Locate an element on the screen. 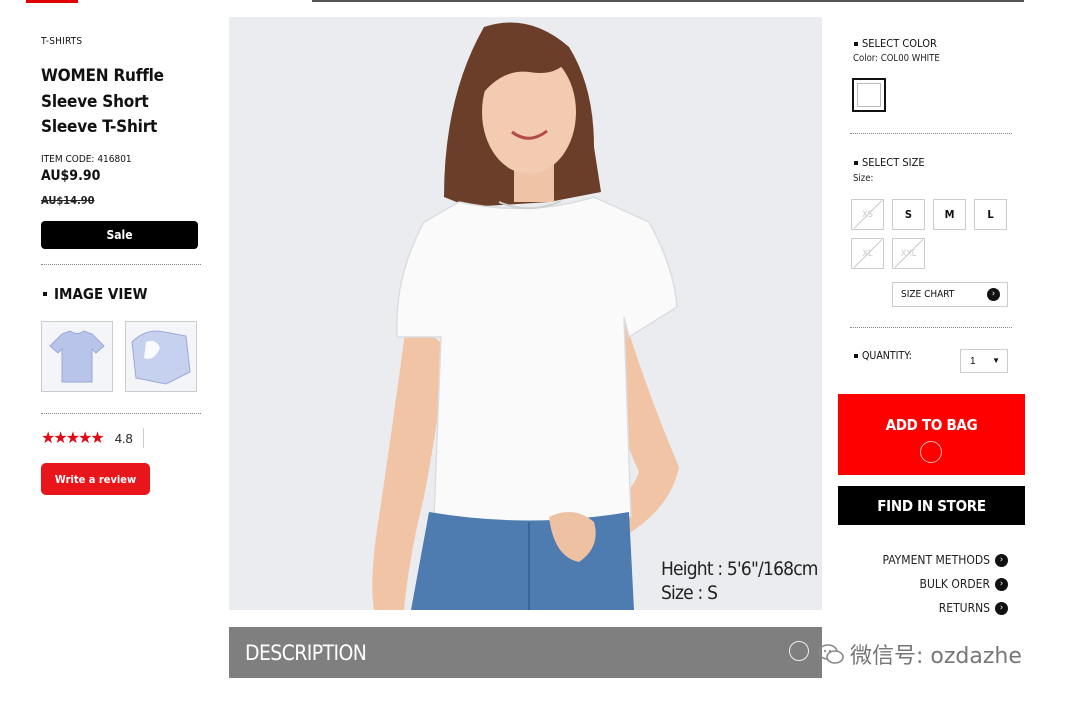  select-color-heading: SELECT COLOR is located at coordinates (895, 43).